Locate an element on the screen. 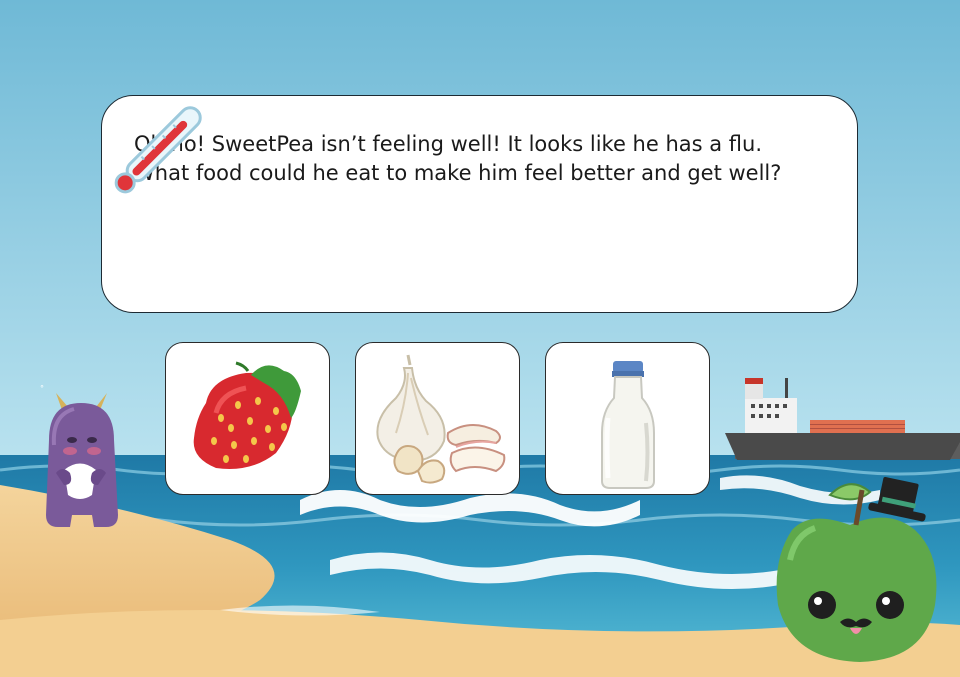 The height and width of the screenshot is (677, 960). milk-bottle-icon is located at coordinates (628, 425).